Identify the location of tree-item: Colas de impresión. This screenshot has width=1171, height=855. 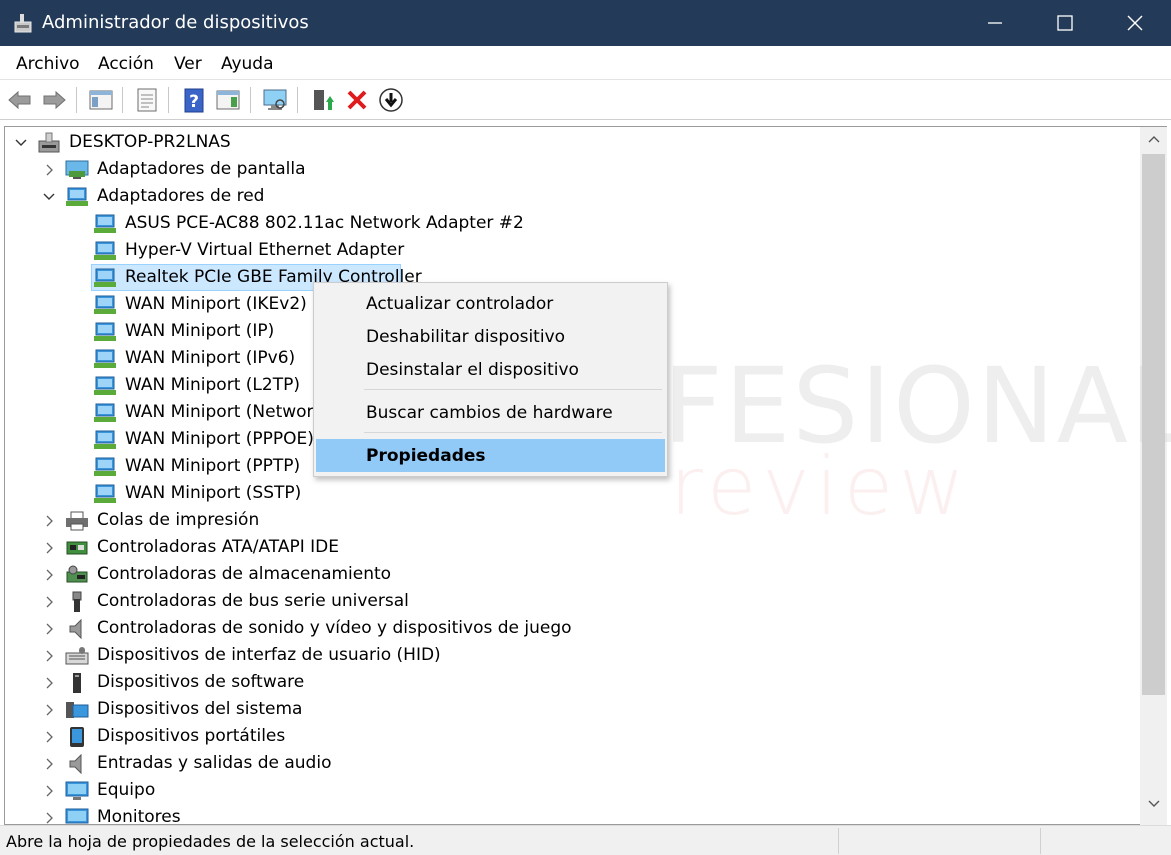
(570, 520).